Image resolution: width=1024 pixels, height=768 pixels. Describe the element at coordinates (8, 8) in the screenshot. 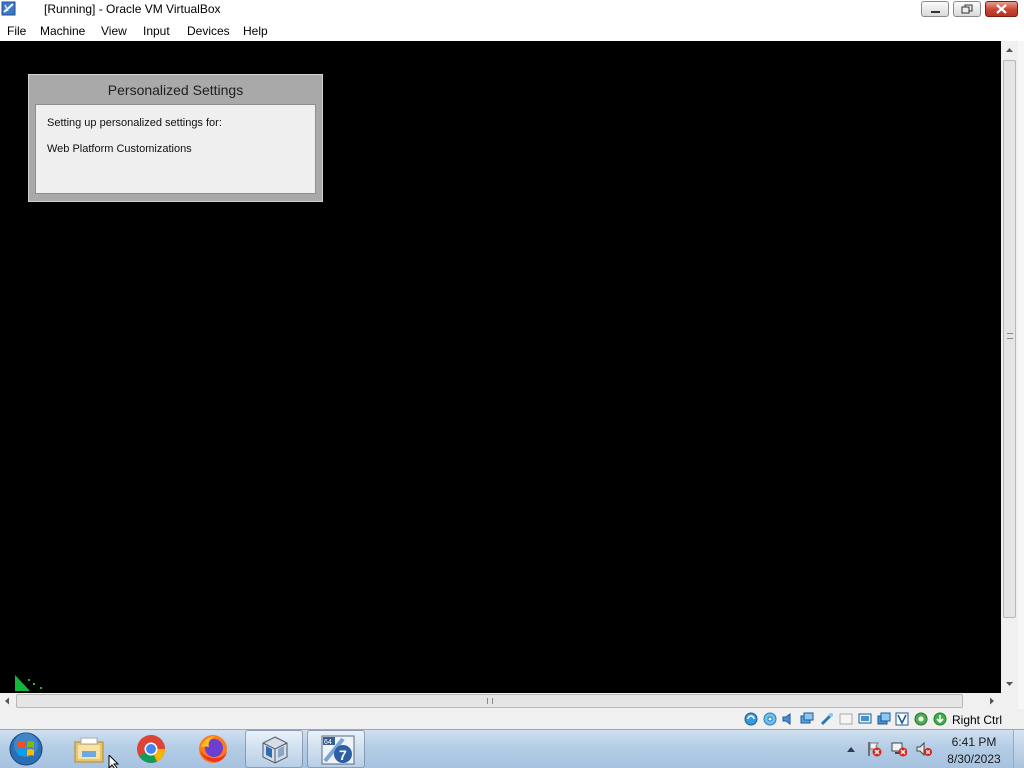

I see `virtualbox-vm-icon` at that location.